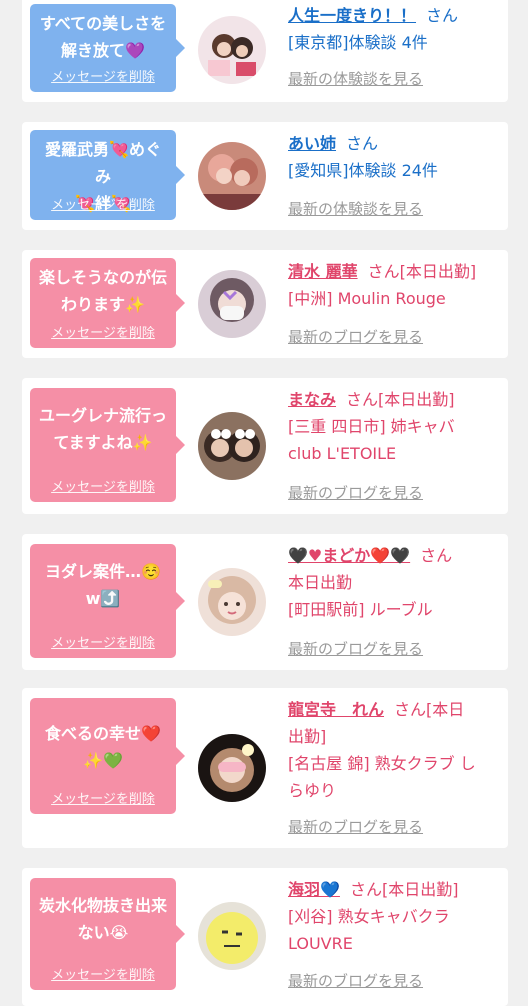  What do you see at coordinates (382, 763) in the screenshot?
I see `user-details: 出勤] [名古屋 錦] 熟女クラブ し らゆり` at bounding box center [382, 763].